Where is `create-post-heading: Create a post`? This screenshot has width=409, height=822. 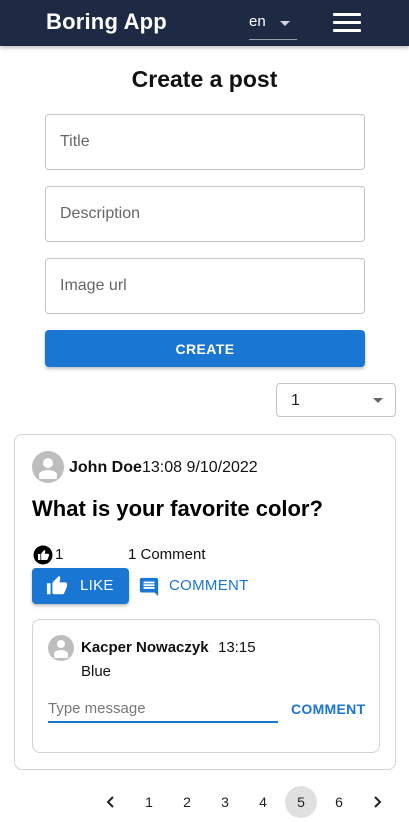 create-post-heading: Create a post is located at coordinates (204, 79).